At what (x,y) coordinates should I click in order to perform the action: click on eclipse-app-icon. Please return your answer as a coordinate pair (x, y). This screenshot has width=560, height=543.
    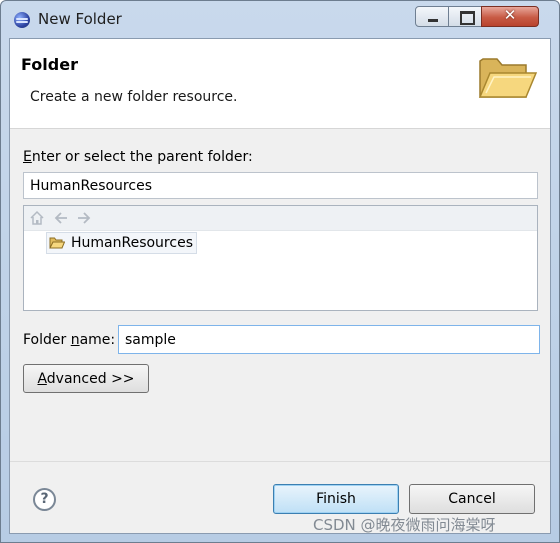
    Looking at the image, I should click on (22, 20).